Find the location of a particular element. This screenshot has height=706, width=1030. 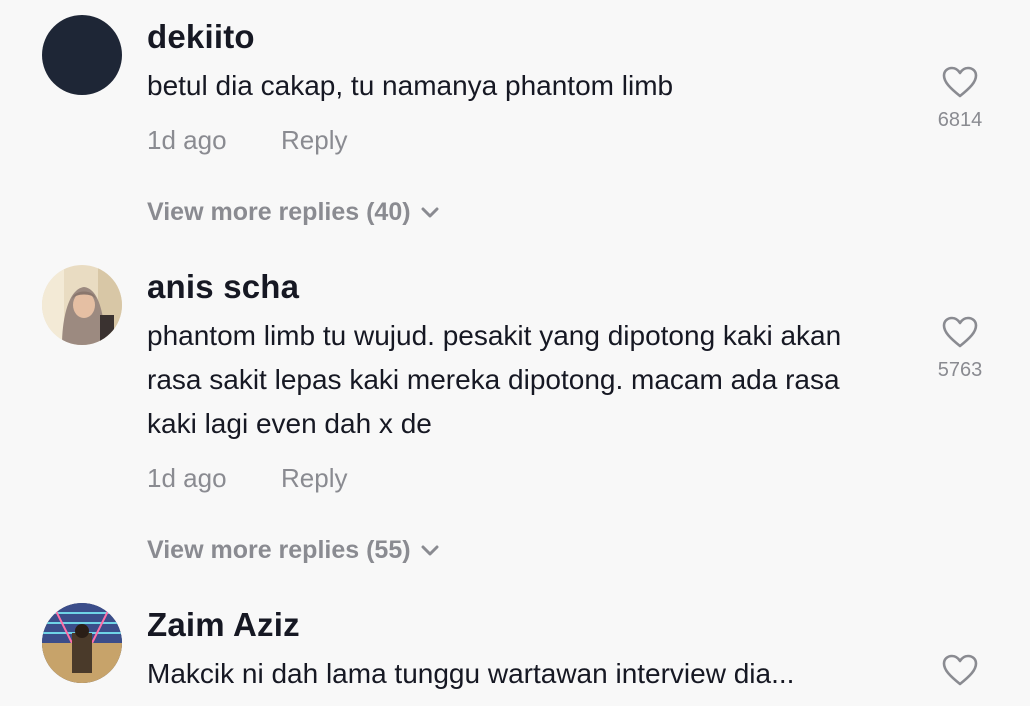

comment-text: betul dia cakap, tu namanya phantom limb is located at coordinates (410, 85).